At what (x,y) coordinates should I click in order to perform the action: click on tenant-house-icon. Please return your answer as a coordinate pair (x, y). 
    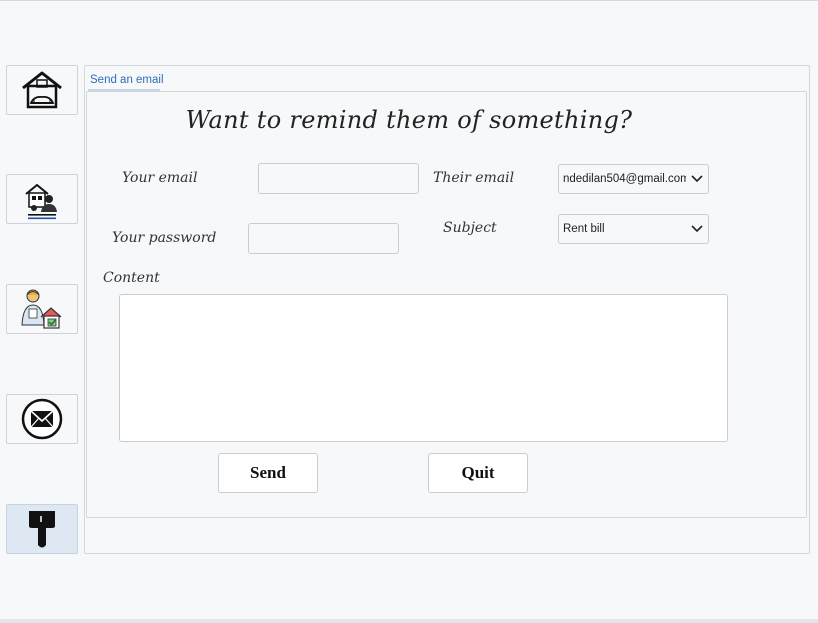
    Looking at the image, I should click on (41, 201).